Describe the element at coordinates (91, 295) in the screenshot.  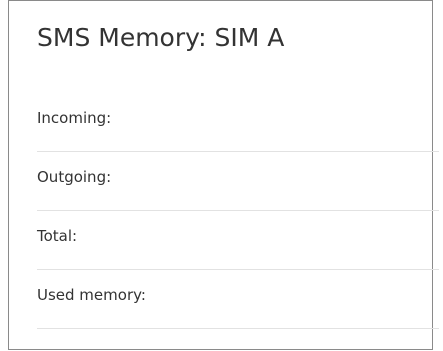
I see `stat-label-used-memory: Used memory:` at that location.